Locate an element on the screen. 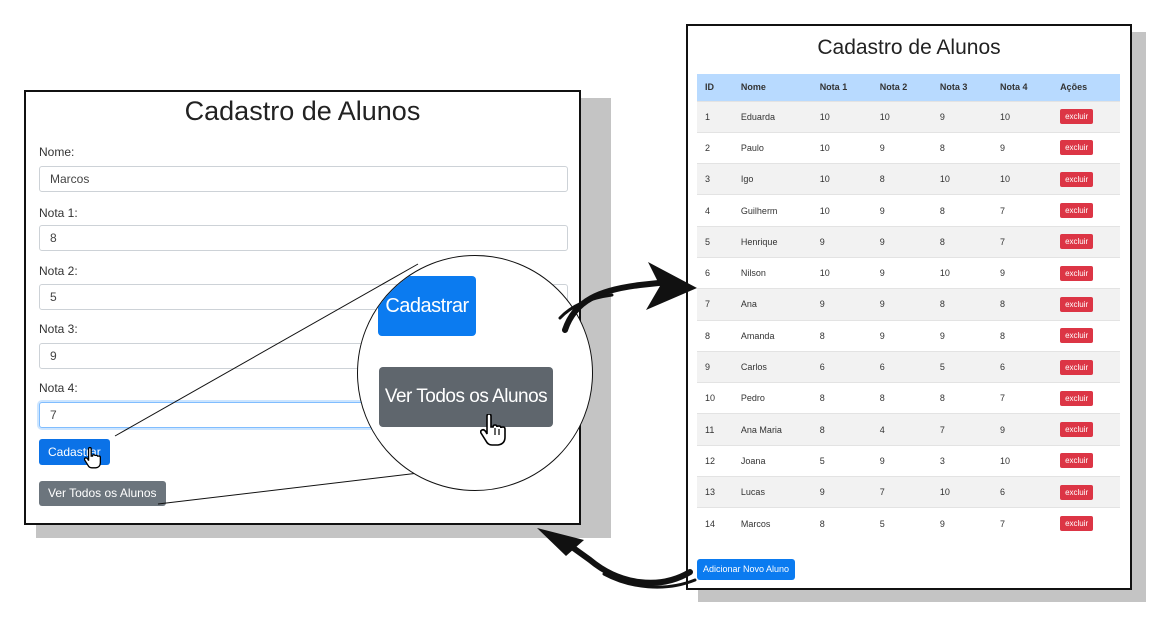 The image size is (1157, 633). flow-arrows is located at coordinates (617, 425).